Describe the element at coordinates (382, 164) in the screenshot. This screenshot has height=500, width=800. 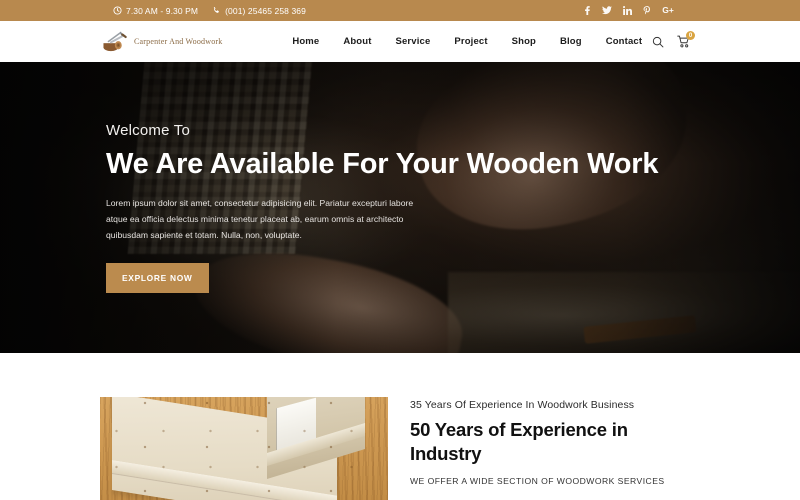
I see `hero-title: We Are Available For Your Wooden Work` at that location.